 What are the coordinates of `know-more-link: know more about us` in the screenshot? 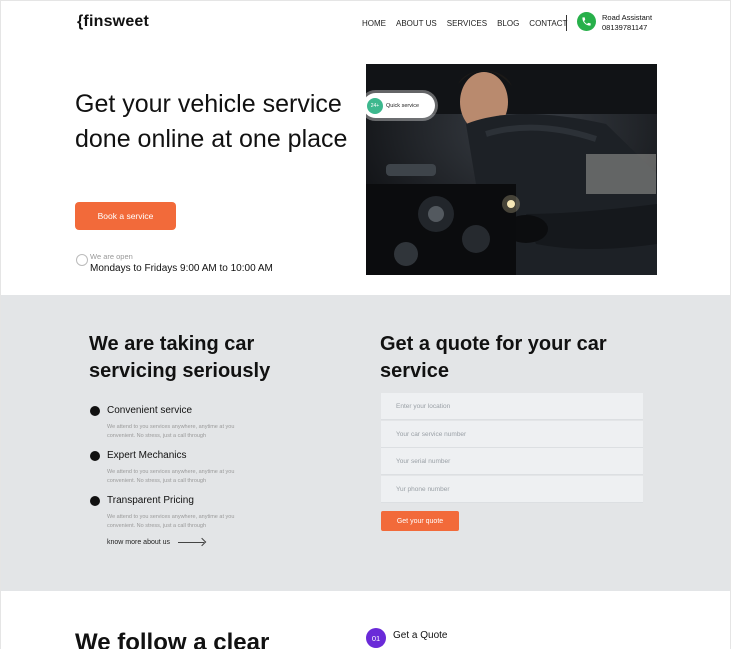 It's located at (156, 542).